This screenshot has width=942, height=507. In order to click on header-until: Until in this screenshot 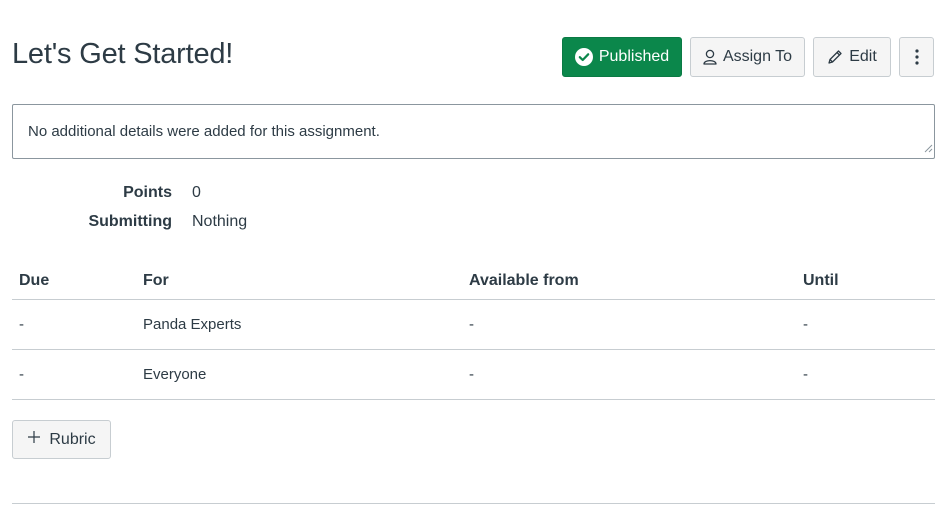, I will do `click(821, 280)`.